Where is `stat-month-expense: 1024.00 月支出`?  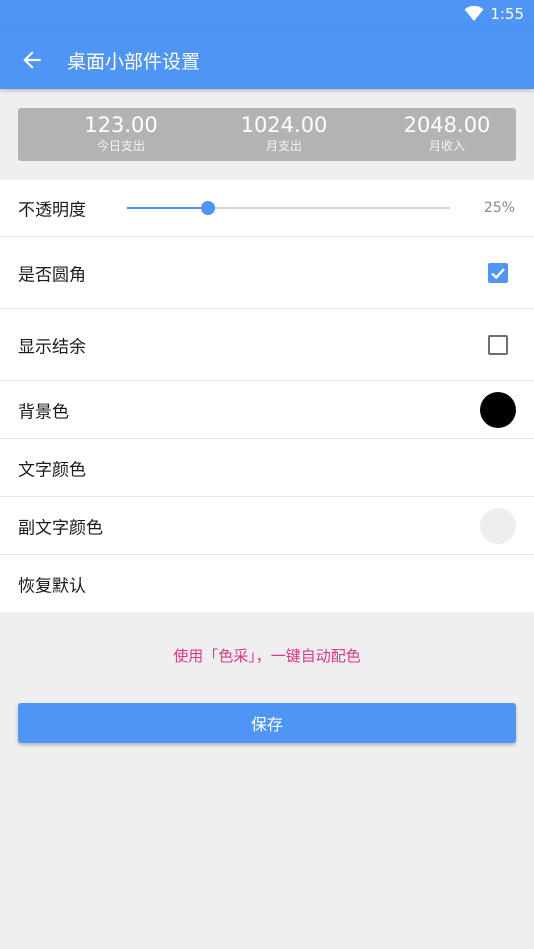
stat-month-expense: 1024.00 月支出 is located at coordinates (284, 133).